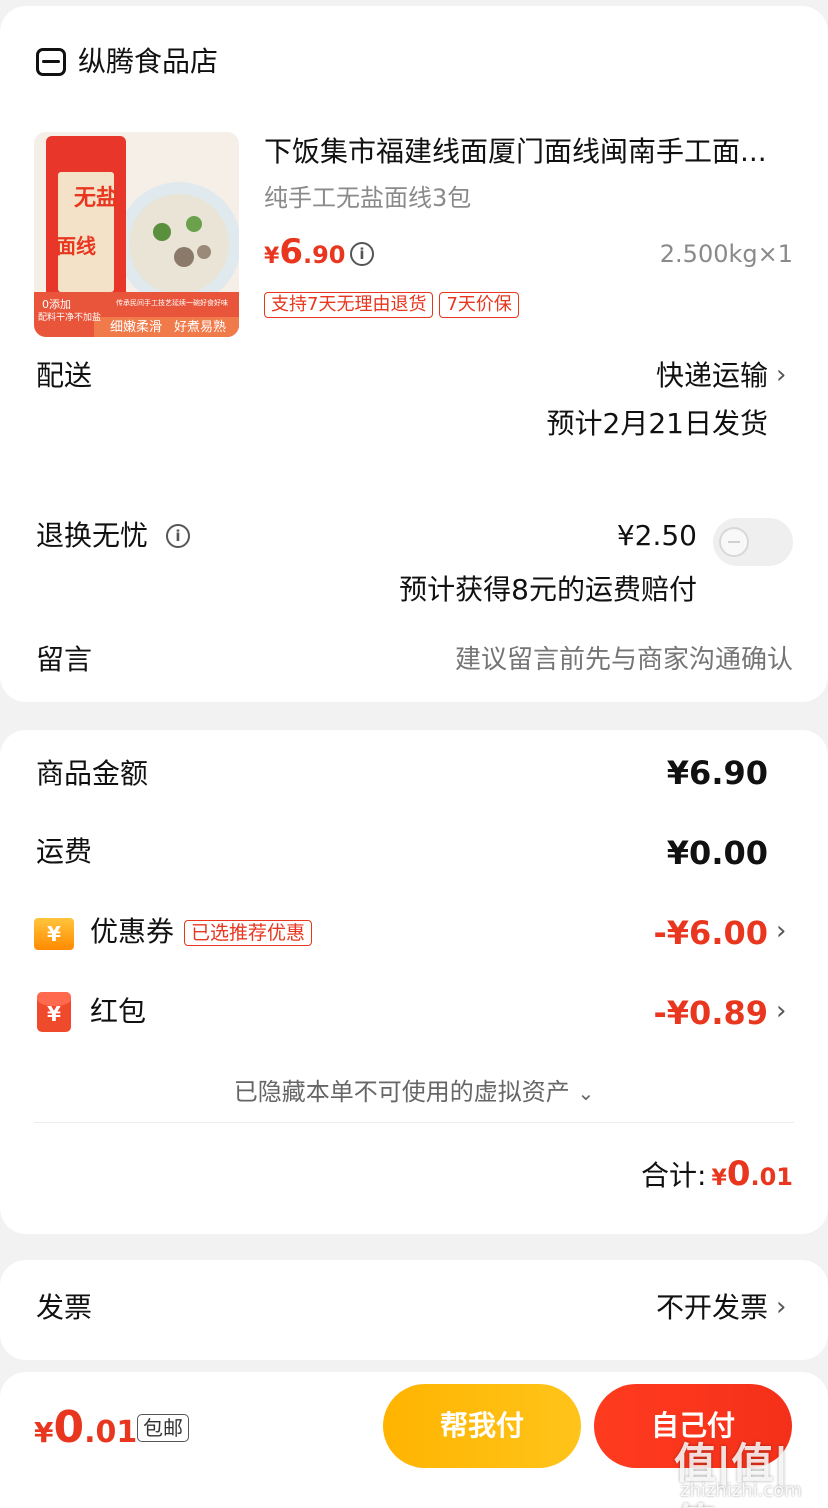 This screenshot has height=1508, width=828. What do you see at coordinates (396, 1174) in the screenshot?
I see `total-row: 合计: ¥0.01` at bounding box center [396, 1174].